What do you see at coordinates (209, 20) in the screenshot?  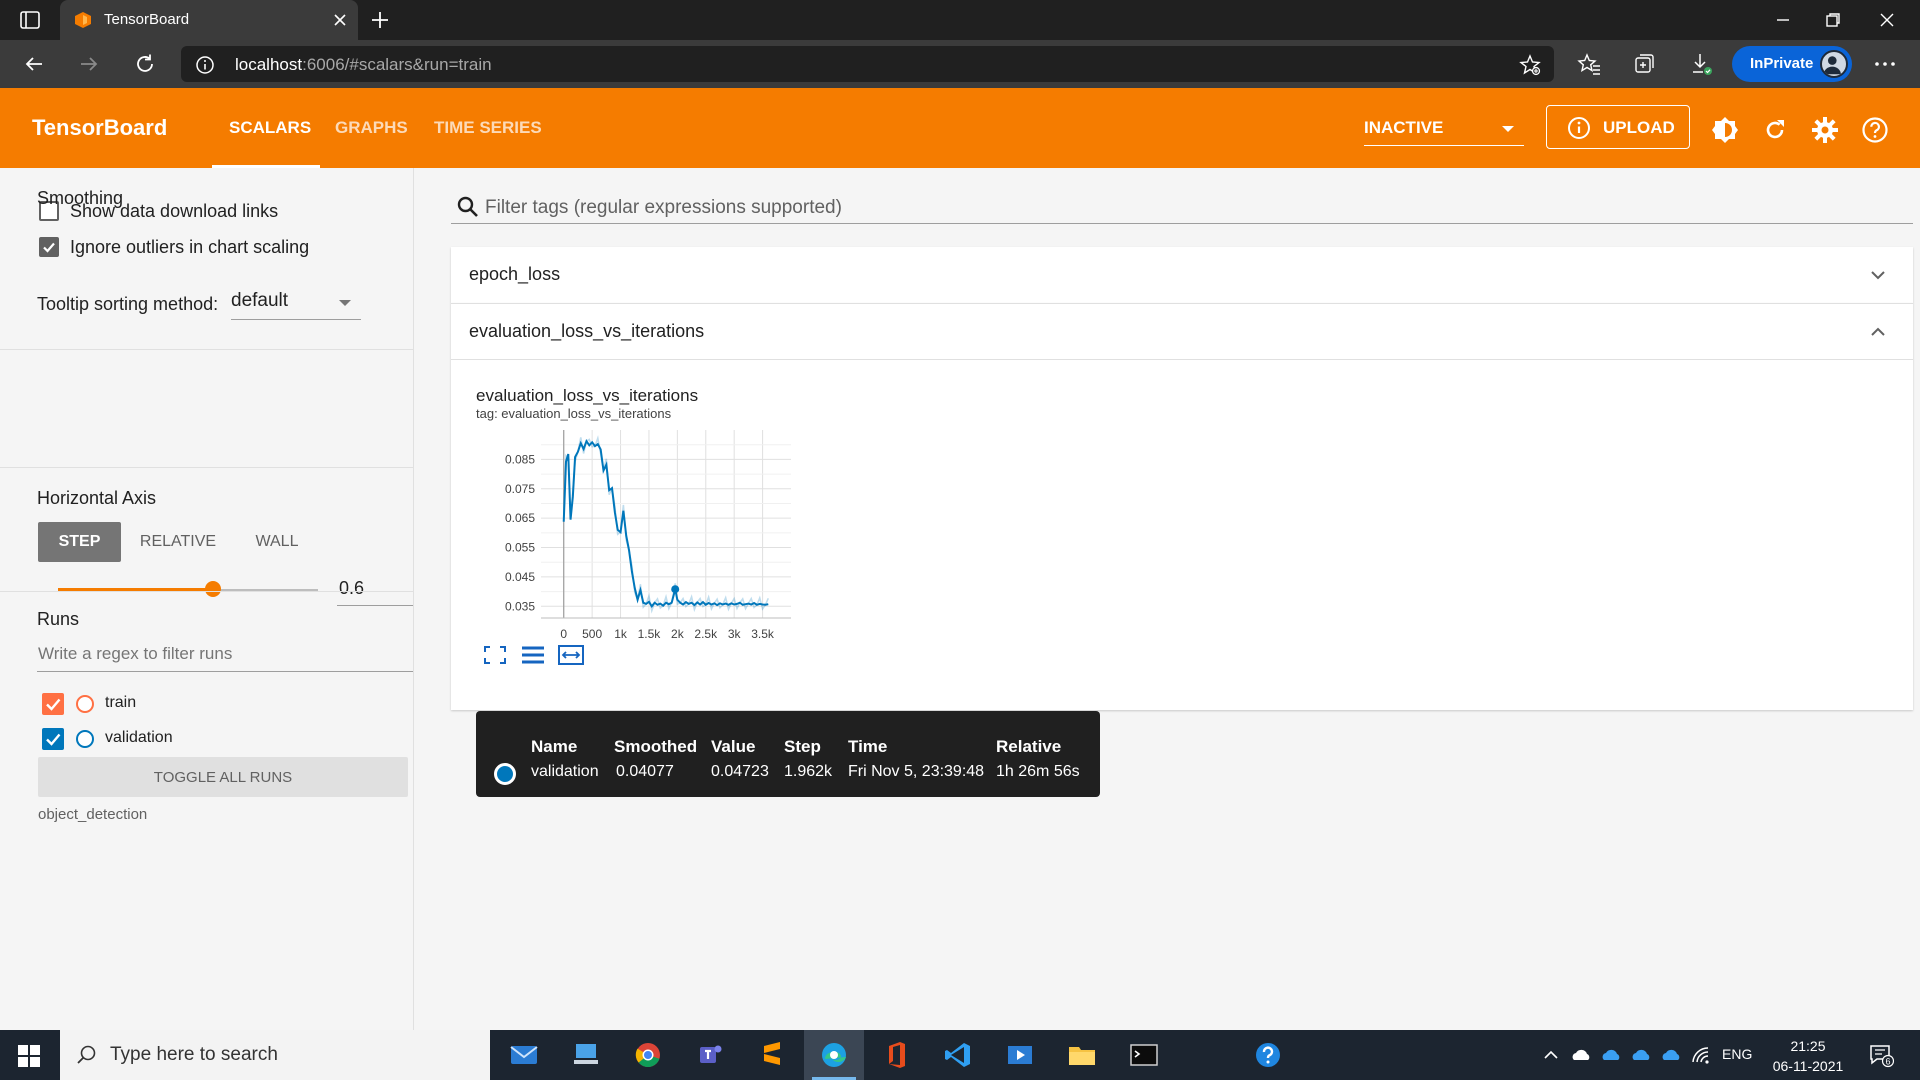 I see `browser-tab: TensorBoard` at bounding box center [209, 20].